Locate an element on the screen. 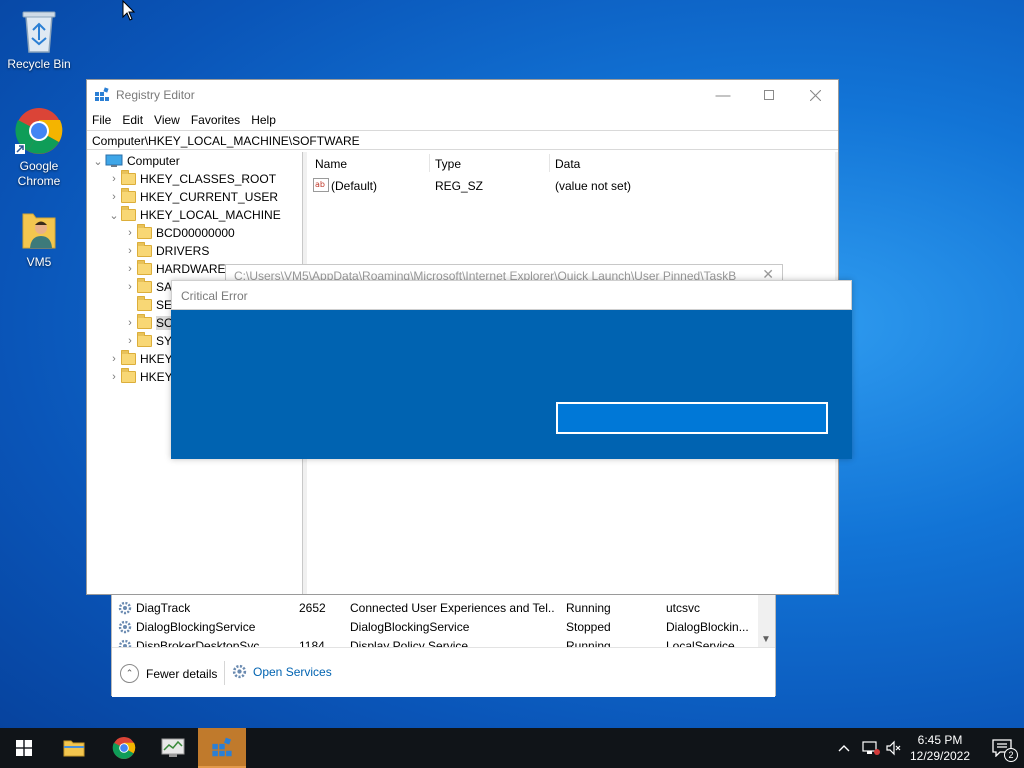  tree-node-label: SE is located at coordinates (164, 305).